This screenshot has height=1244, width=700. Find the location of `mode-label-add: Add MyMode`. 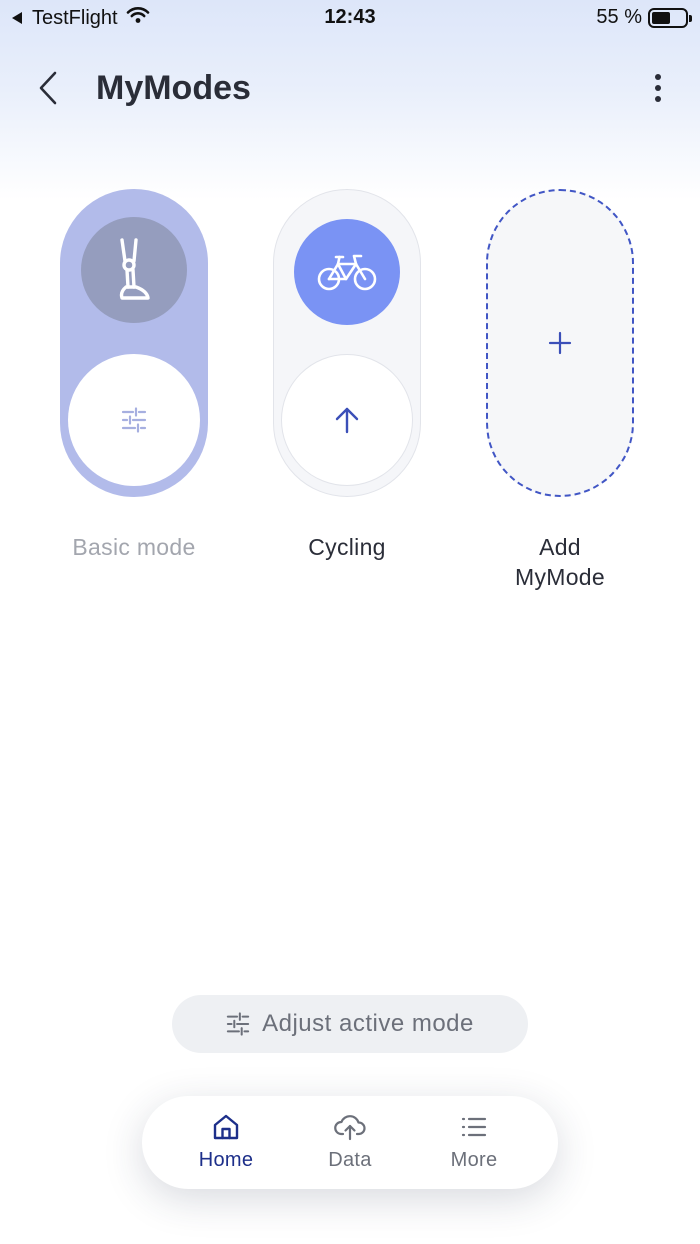

mode-label-add: Add MyMode is located at coordinates (560, 562).